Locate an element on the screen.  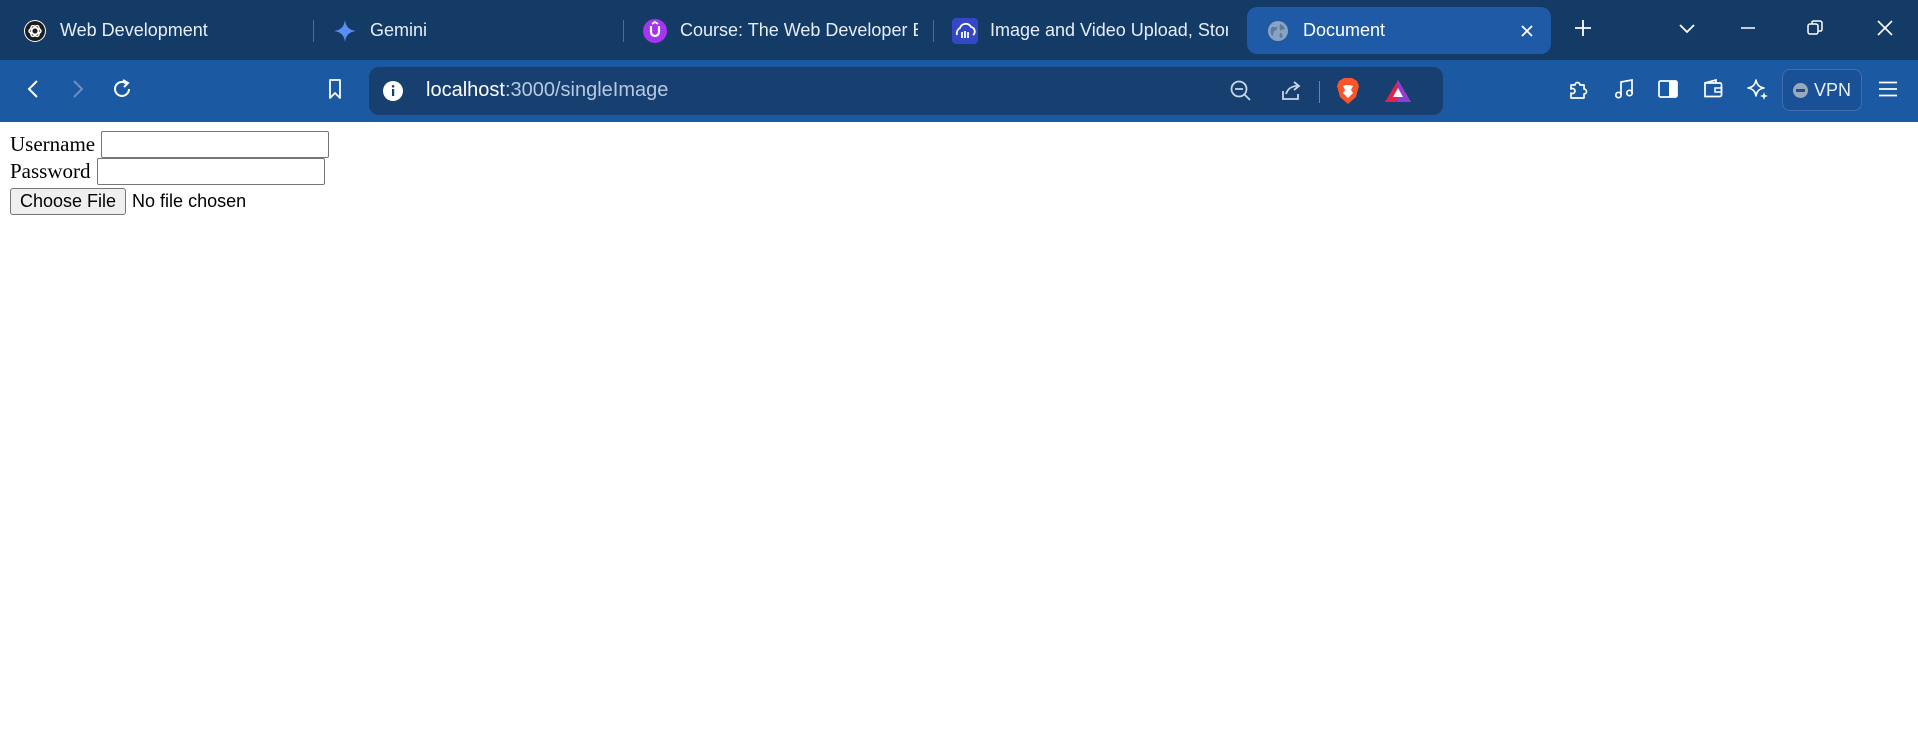
tab-web-development: Web Development is located at coordinates (162, 30).